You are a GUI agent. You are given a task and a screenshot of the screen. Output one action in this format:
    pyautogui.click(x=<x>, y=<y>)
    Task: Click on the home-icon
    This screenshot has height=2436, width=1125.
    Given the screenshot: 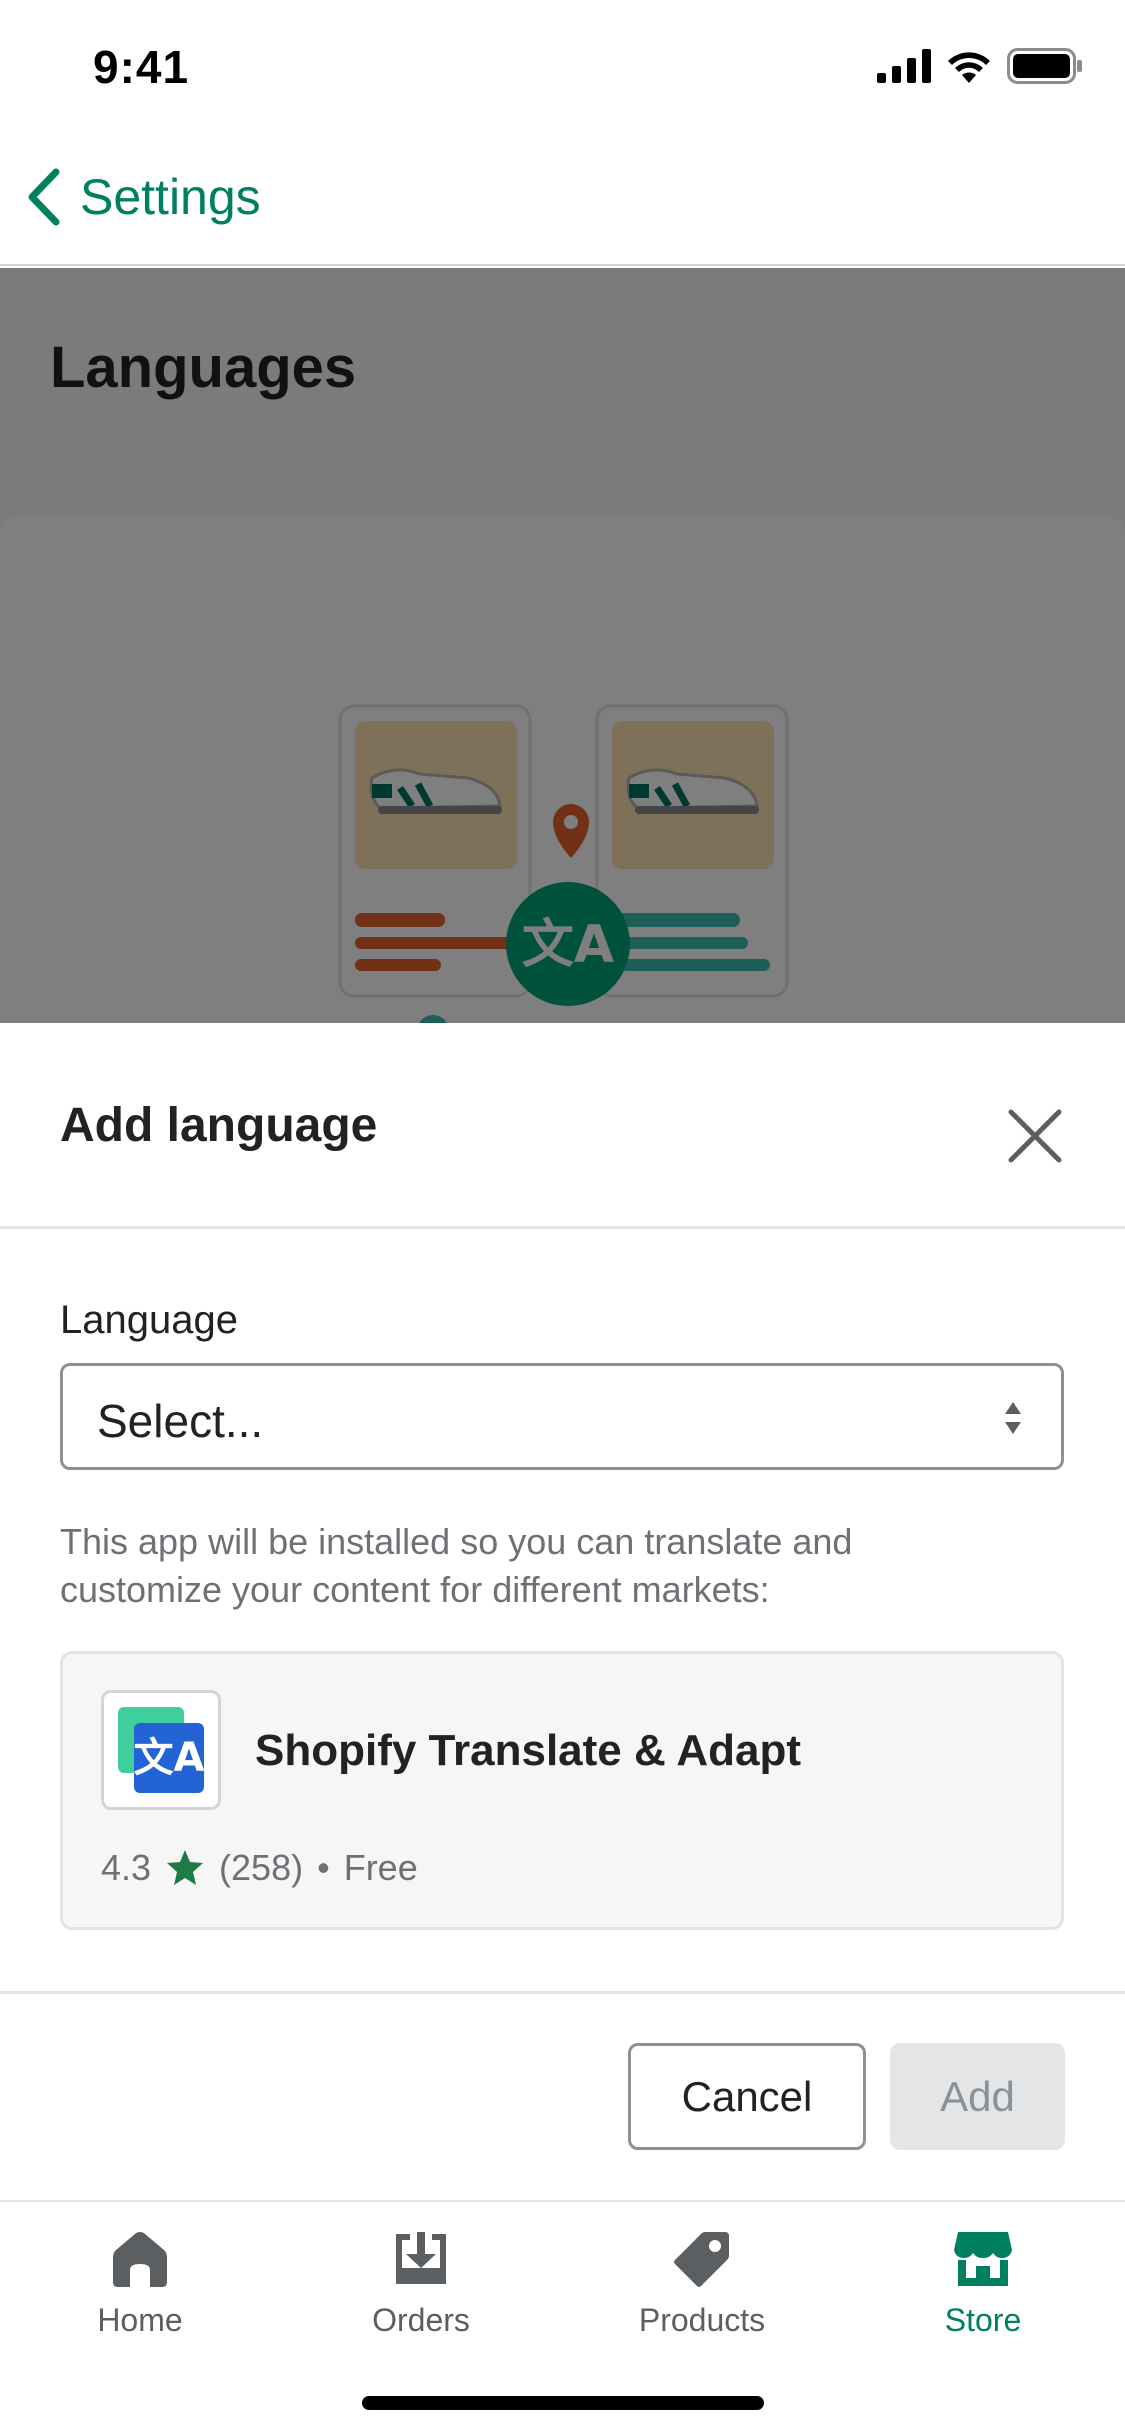 What is the action you would take?
    pyautogui.click(x=140, y=2259)
    